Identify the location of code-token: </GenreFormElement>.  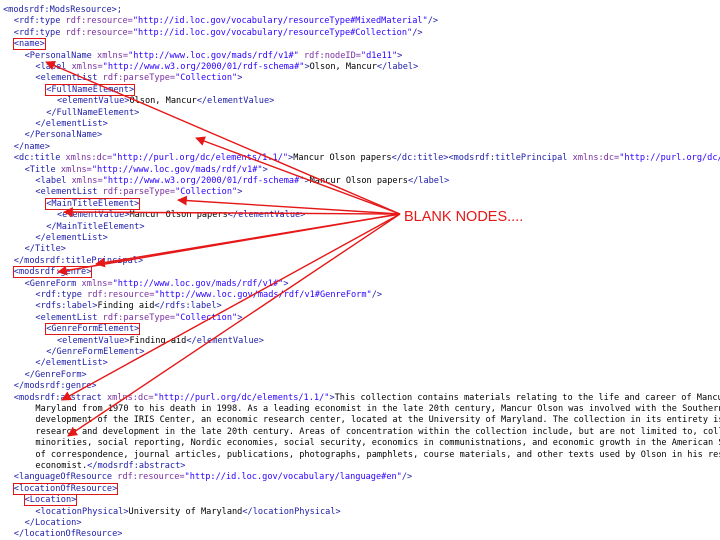
(95, 352).